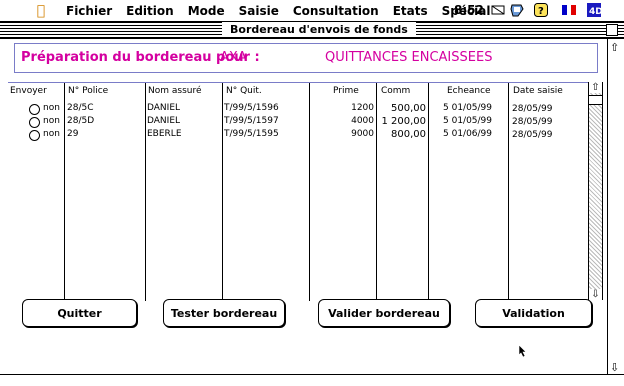  Describe the element at coordinates (88, 91) in the screenshot. I see `column-header-police: N° Police` at that location.